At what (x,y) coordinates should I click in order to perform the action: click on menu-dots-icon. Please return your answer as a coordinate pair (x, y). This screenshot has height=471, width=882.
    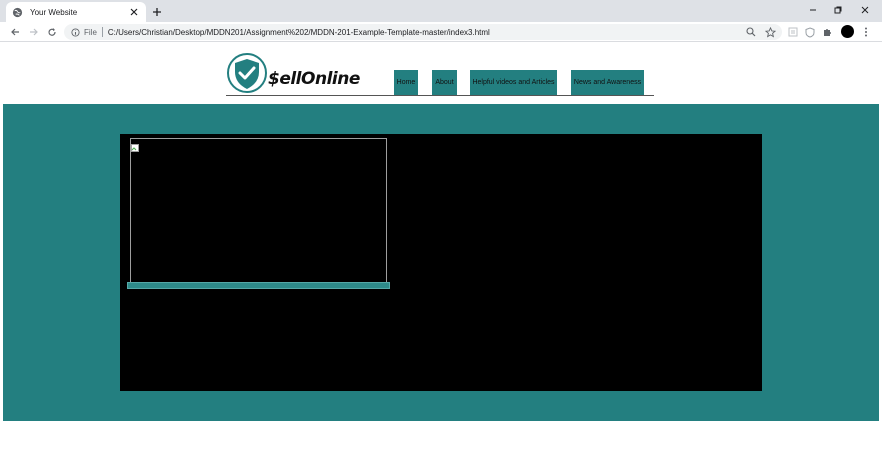
    Looking at the image, I should click on (866, 32).